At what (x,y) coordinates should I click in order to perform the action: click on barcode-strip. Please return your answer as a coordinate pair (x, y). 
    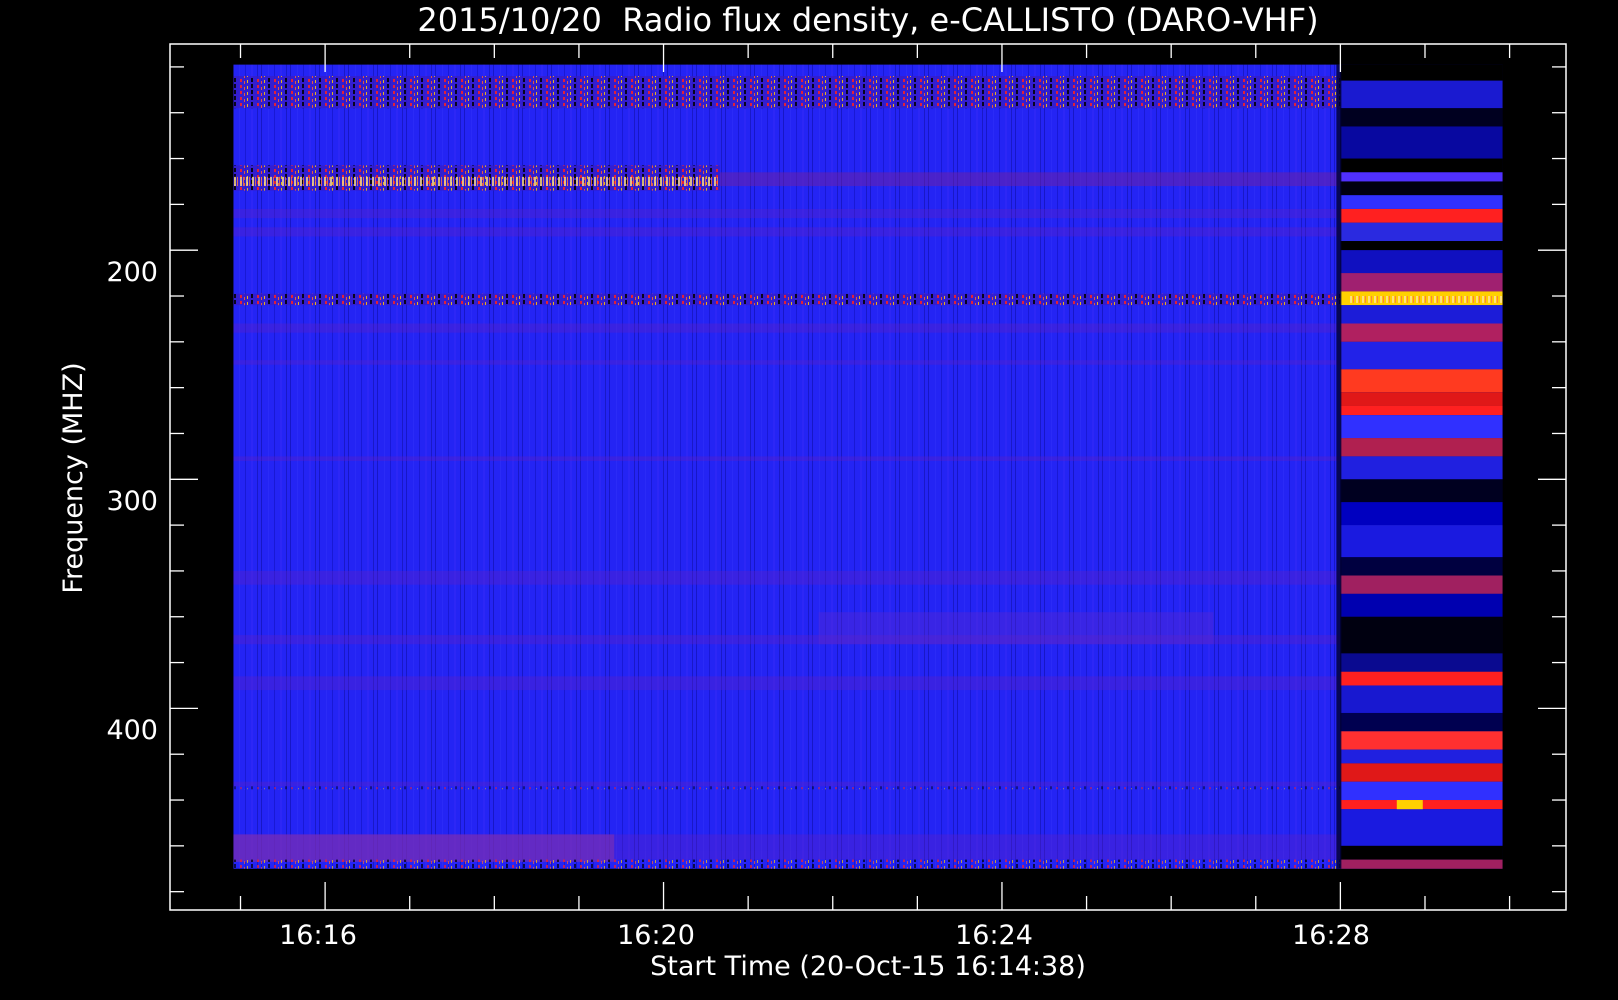
    Looking at the image, I should click on (476, 181).